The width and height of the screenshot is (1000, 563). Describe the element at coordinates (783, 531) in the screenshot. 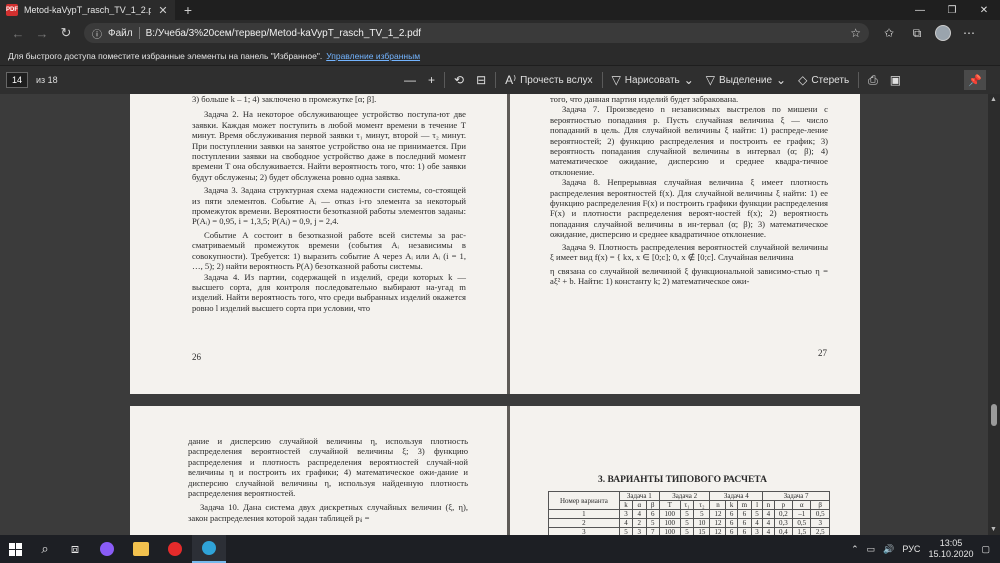

I see `table-cell: 0,4` at that location.